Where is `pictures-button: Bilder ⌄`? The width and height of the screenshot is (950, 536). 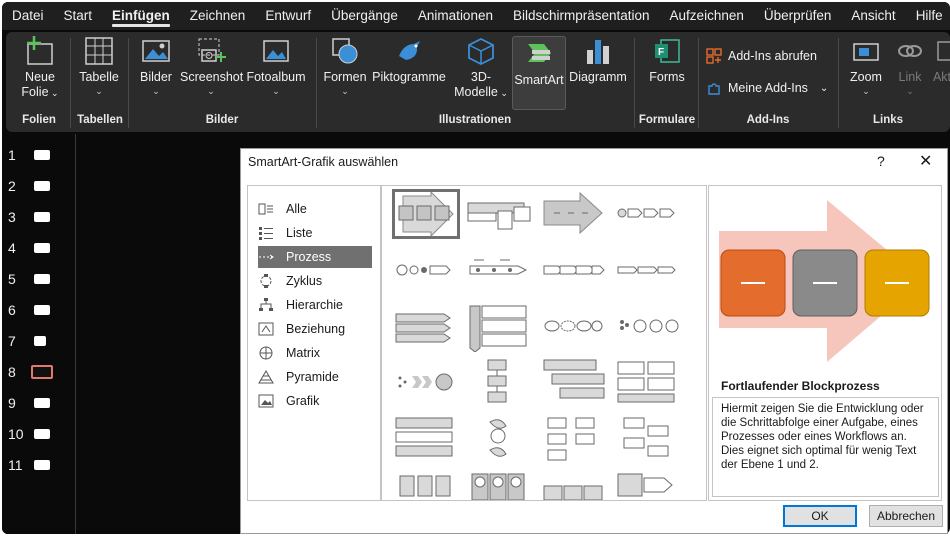 pictures-button: Bilder ⌄ is located at coordinates (156, 66).